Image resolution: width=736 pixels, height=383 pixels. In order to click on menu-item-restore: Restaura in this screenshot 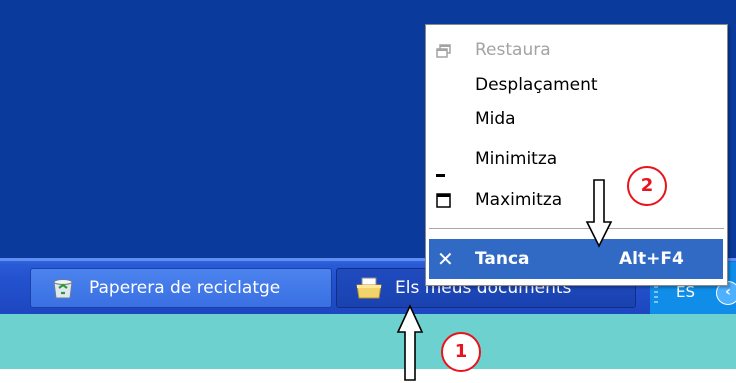, I will do `click(576, 52)`.